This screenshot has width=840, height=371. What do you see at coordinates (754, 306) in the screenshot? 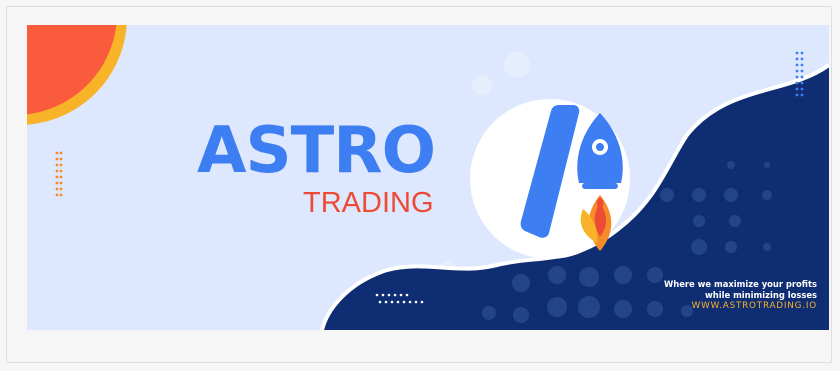
I see `website-url: WWW.ASTROTRADING.IO` at bounding box center [754, 306].